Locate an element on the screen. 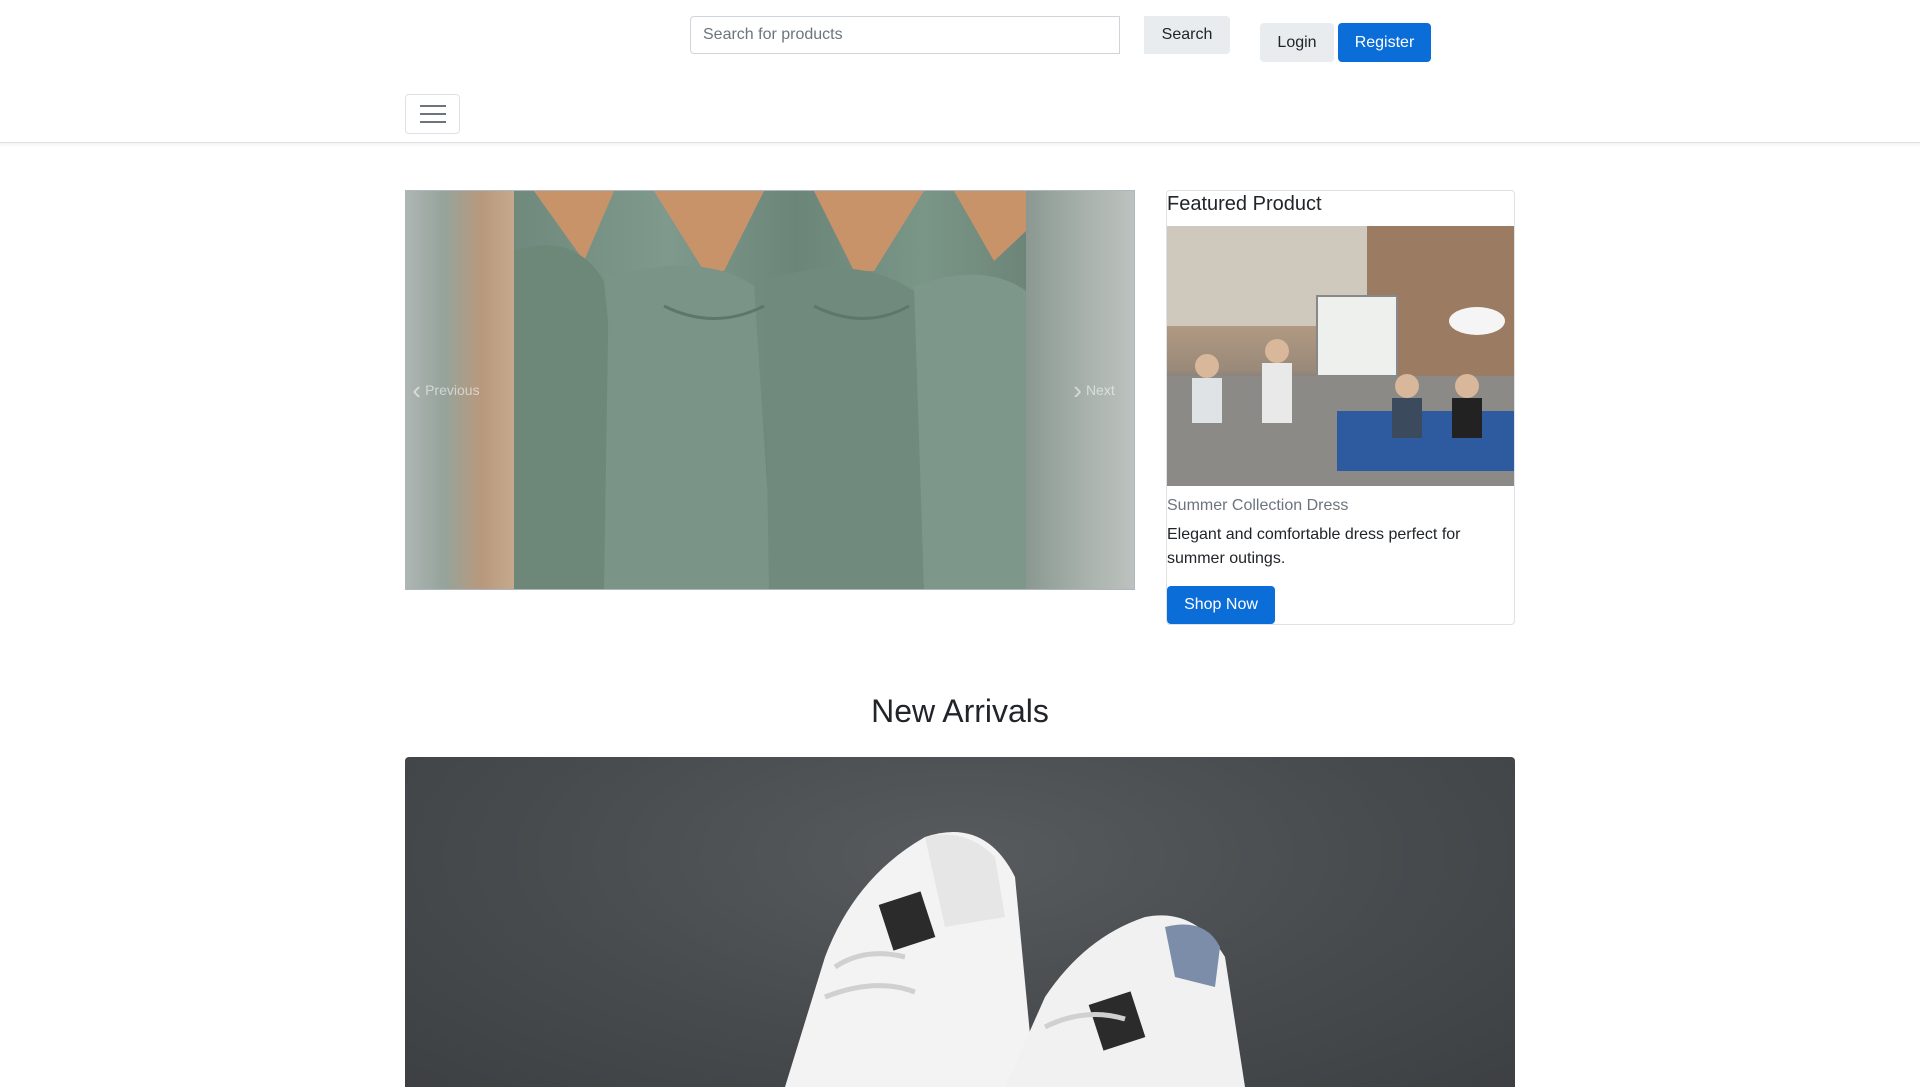 Image resolution: width=1920 pixels, height=1087 pixels. carousel-next-button: › Next is located at coordinates (1094, 390).